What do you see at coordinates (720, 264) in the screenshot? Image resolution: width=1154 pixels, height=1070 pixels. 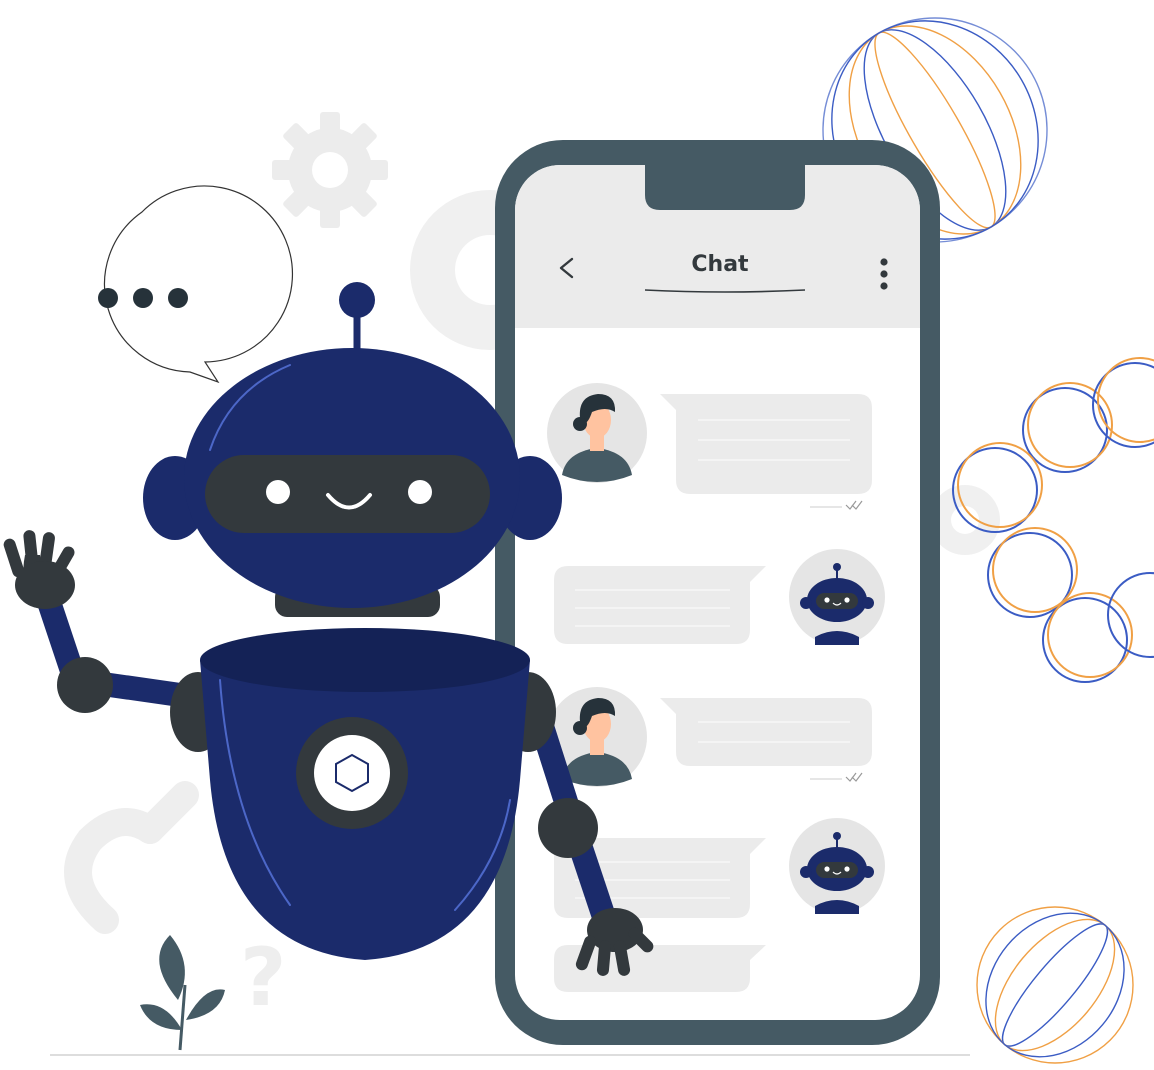 I see `chat-header-title: Chat` at bounding box center [720, 264].